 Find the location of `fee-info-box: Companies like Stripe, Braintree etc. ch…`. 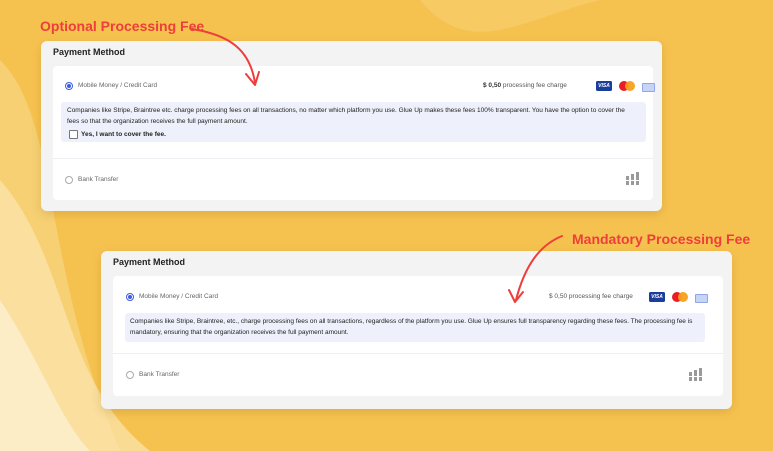

fee-info-box: Companies like Stripe, Braintree etc. ch… is located at coordinates (353, 122).